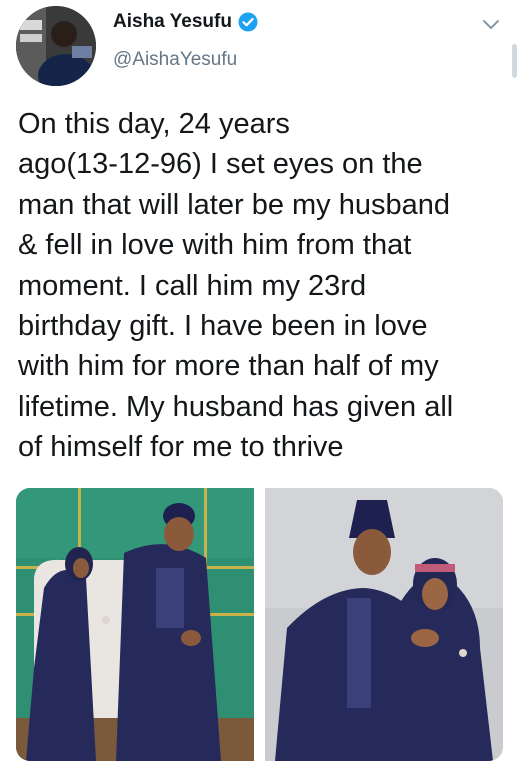 The height and width of the screenshot is (766, 519). I want to click on tweet-text-line: man that will later be my husband, so click(234, 204).